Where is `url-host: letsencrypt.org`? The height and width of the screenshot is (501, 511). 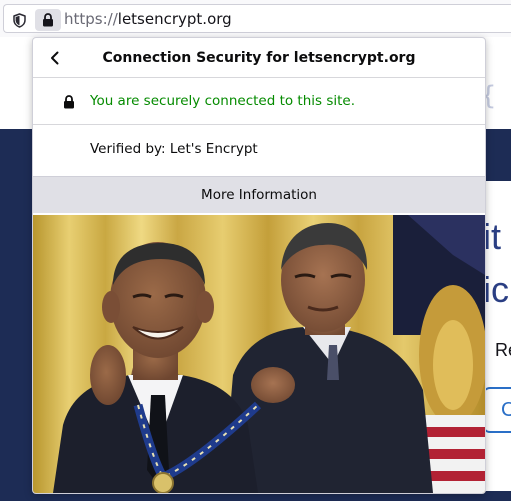 url-host: letsencrypt.org is located at coordinates (174, 19).